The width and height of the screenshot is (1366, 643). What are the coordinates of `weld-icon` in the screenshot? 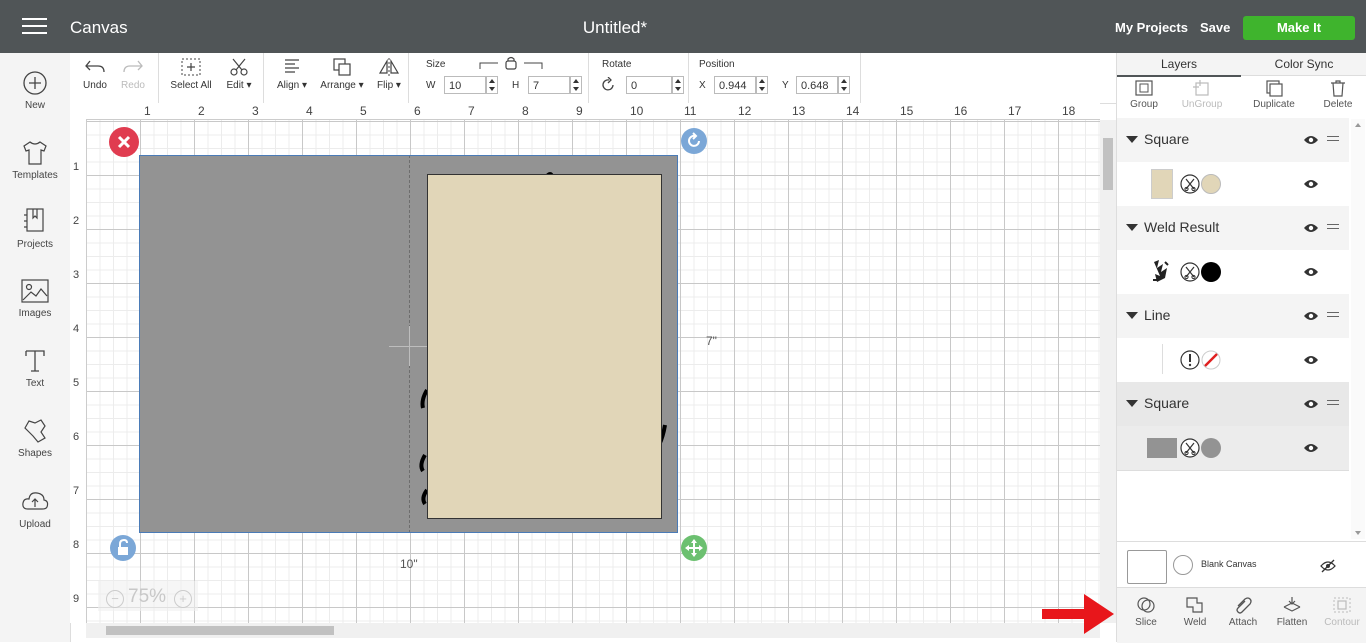 It's located at (1194, 605).